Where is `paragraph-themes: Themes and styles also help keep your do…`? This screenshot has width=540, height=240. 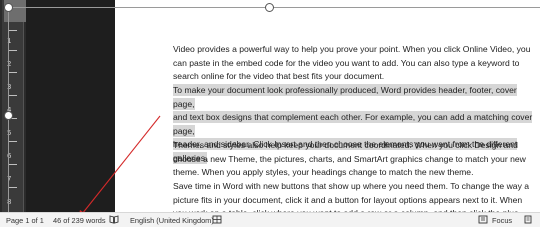
paragraph-themes: Themes and styles also help keep your do… is located at coordinates (355, 159).